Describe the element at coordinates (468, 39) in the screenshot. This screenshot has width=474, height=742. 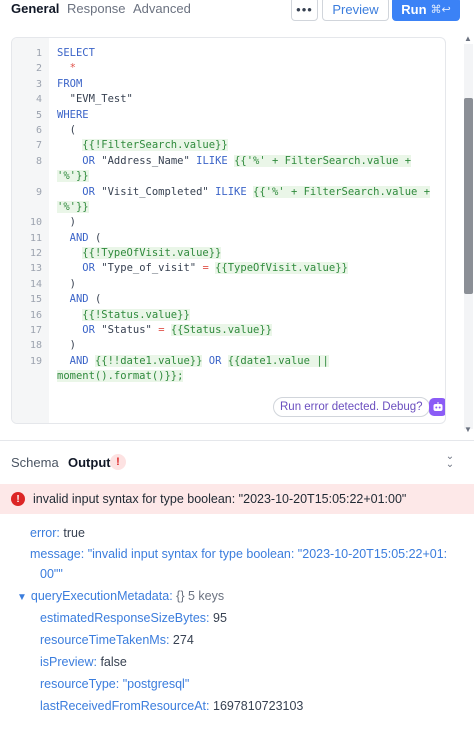
I see `scroll-up-arrow-icon: ▲` at that location.